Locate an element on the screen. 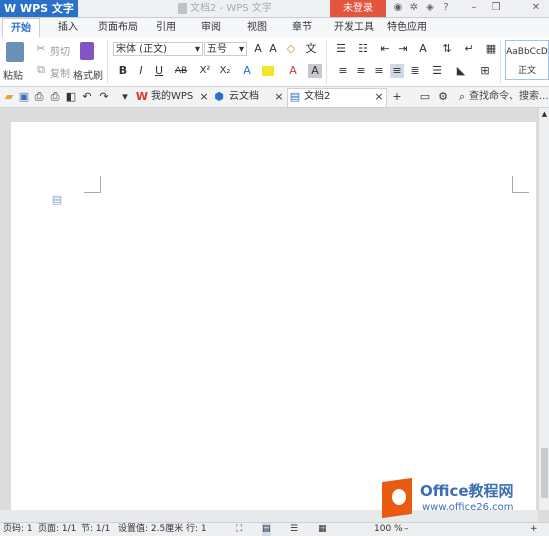 The height and width of the screenshot is (536, 549). copy-icon: ⧉ is located at coordinates (41, 70).